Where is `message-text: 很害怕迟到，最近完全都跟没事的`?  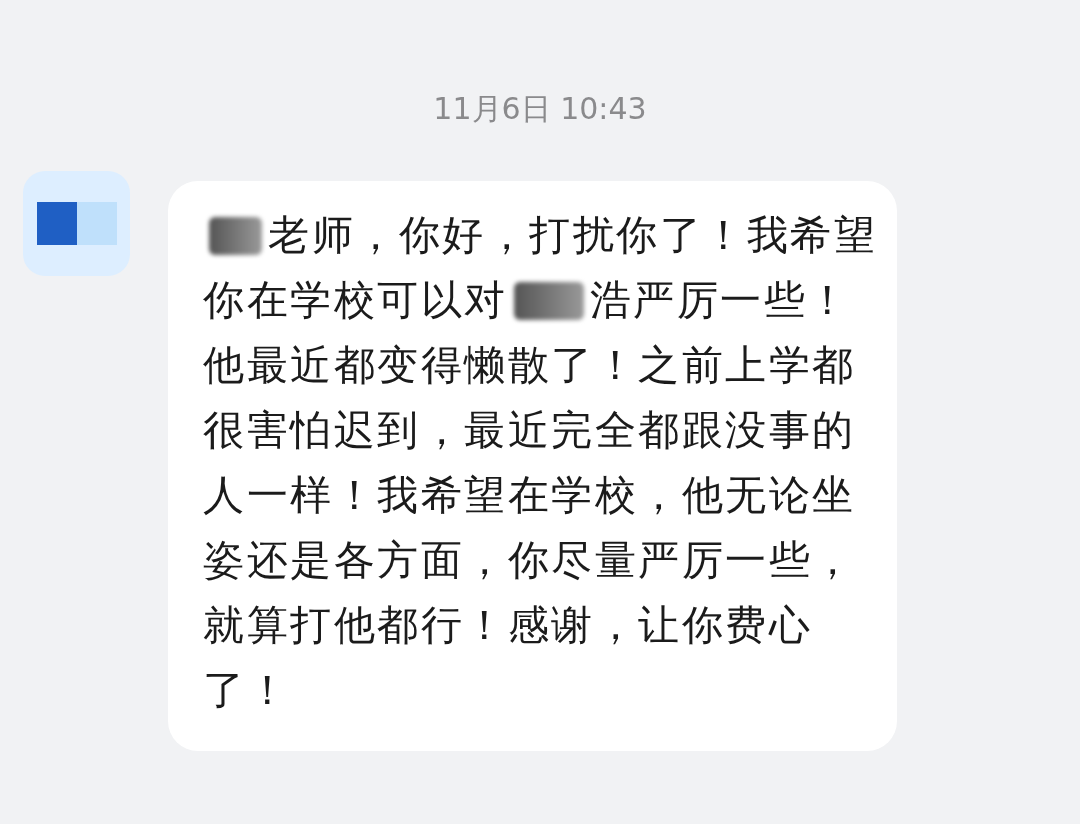
message-text: 很害怕迟到，最近完全都跟没事的 is located at coordinates (529, 430).